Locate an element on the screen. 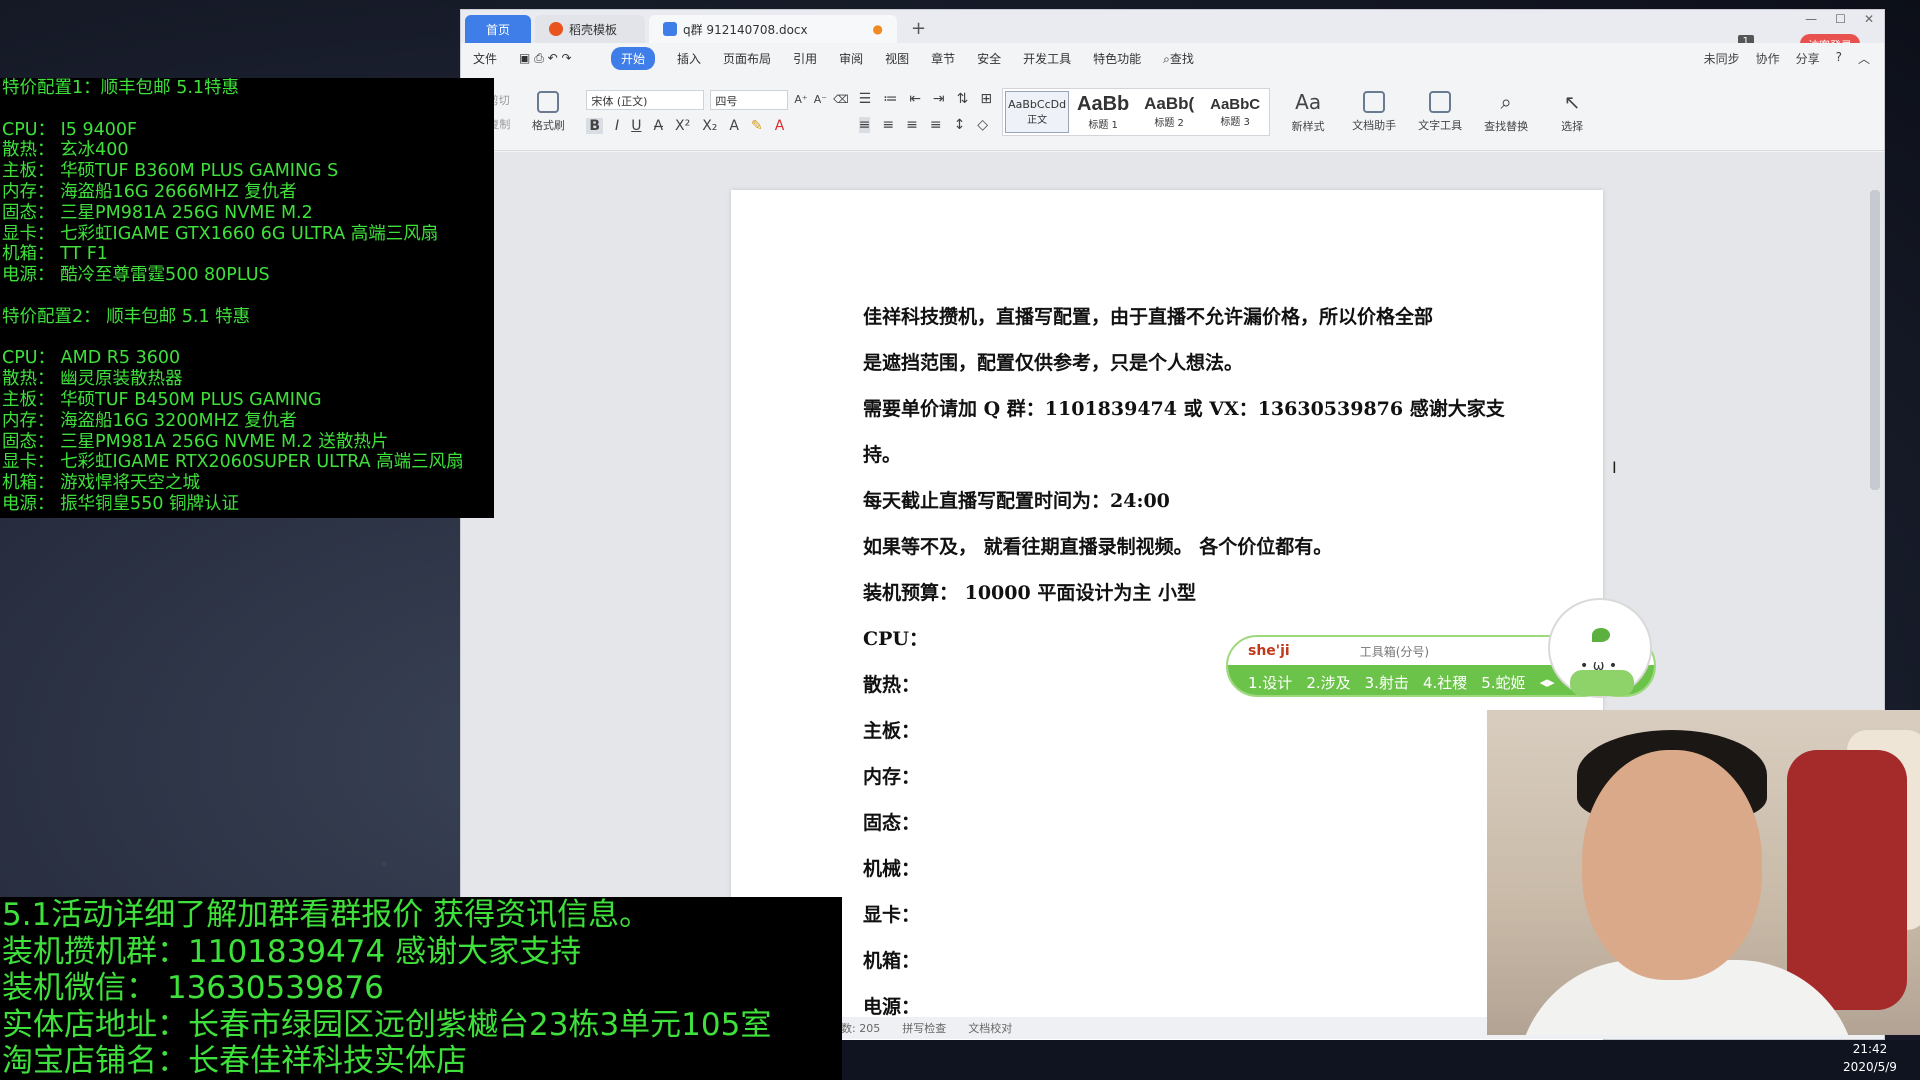 The width and height of the screenshot is (1920, 1080). overlay-config-line: 主板： 华硕TUF B360M PLUS GAMING S is located at coordinates (170, 171).